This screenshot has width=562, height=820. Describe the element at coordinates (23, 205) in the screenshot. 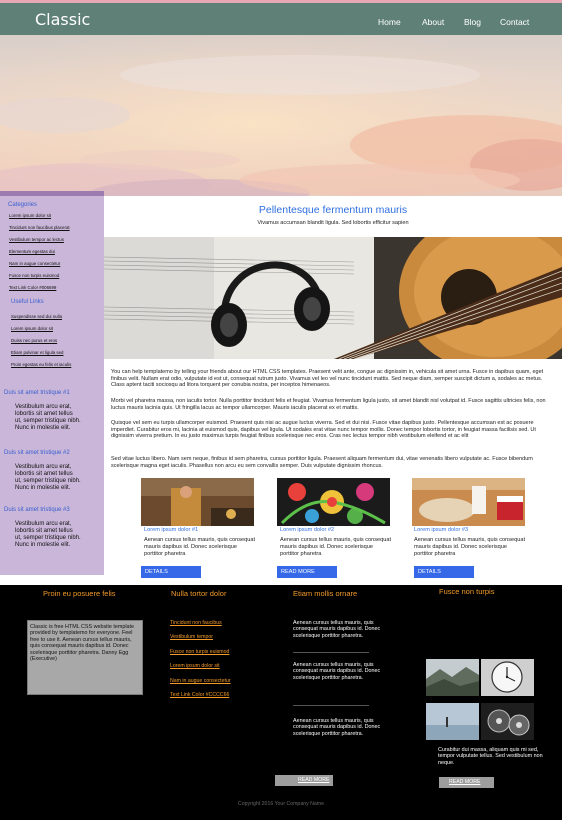

I see `categories-title: Categories` at that location.